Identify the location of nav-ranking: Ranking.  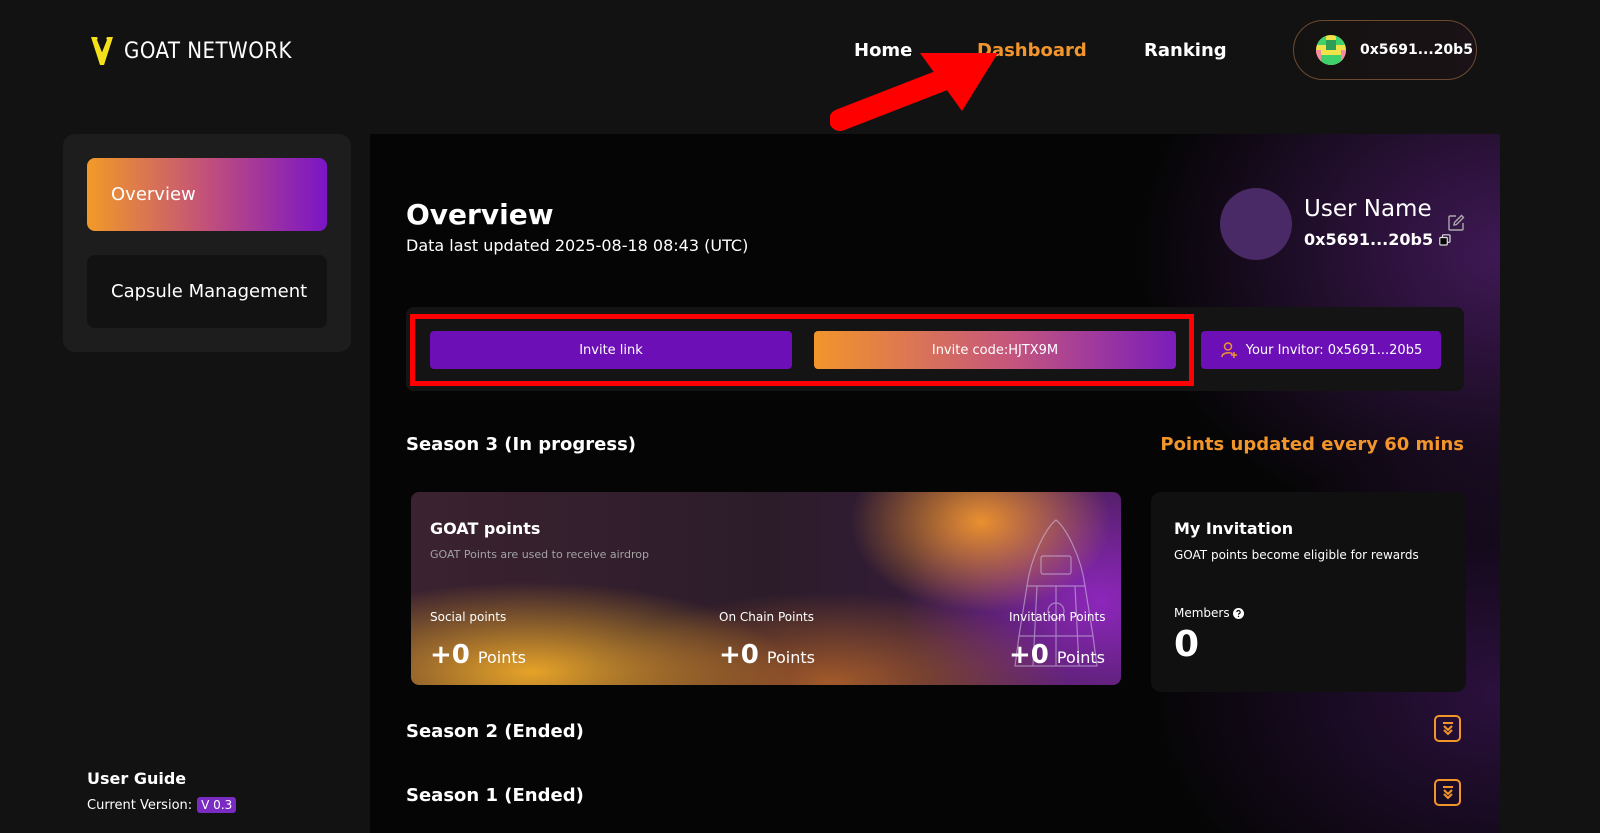
(1185, 50).